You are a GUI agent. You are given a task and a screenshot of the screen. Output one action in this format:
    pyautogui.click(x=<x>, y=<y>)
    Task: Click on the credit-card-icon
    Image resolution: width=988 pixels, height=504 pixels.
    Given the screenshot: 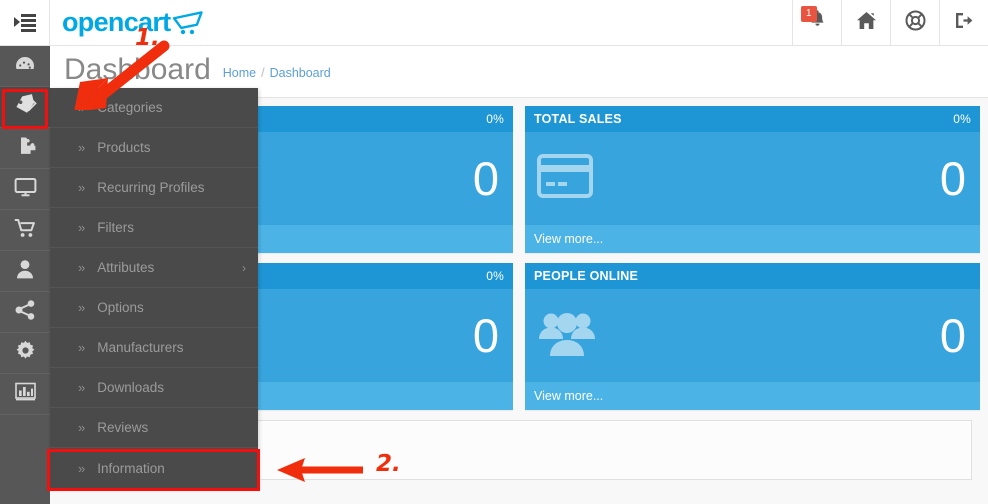 What is the action you would take?
    pyautogui.click(x=565, y=178)
    